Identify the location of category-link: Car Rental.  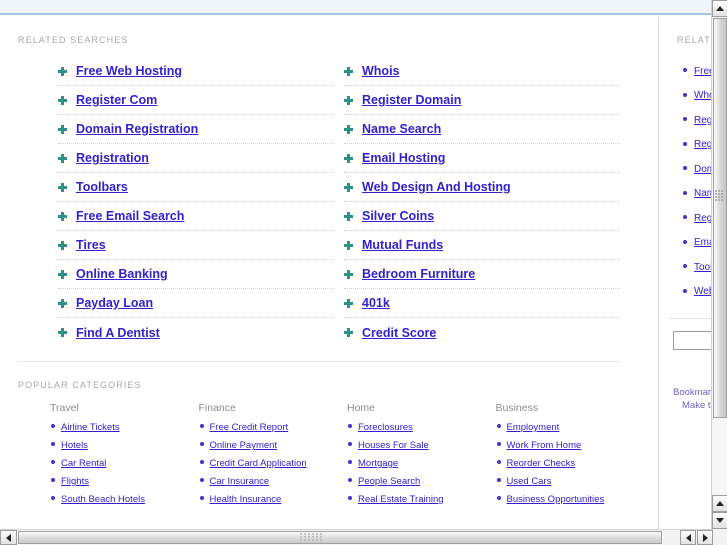
(83, 463).